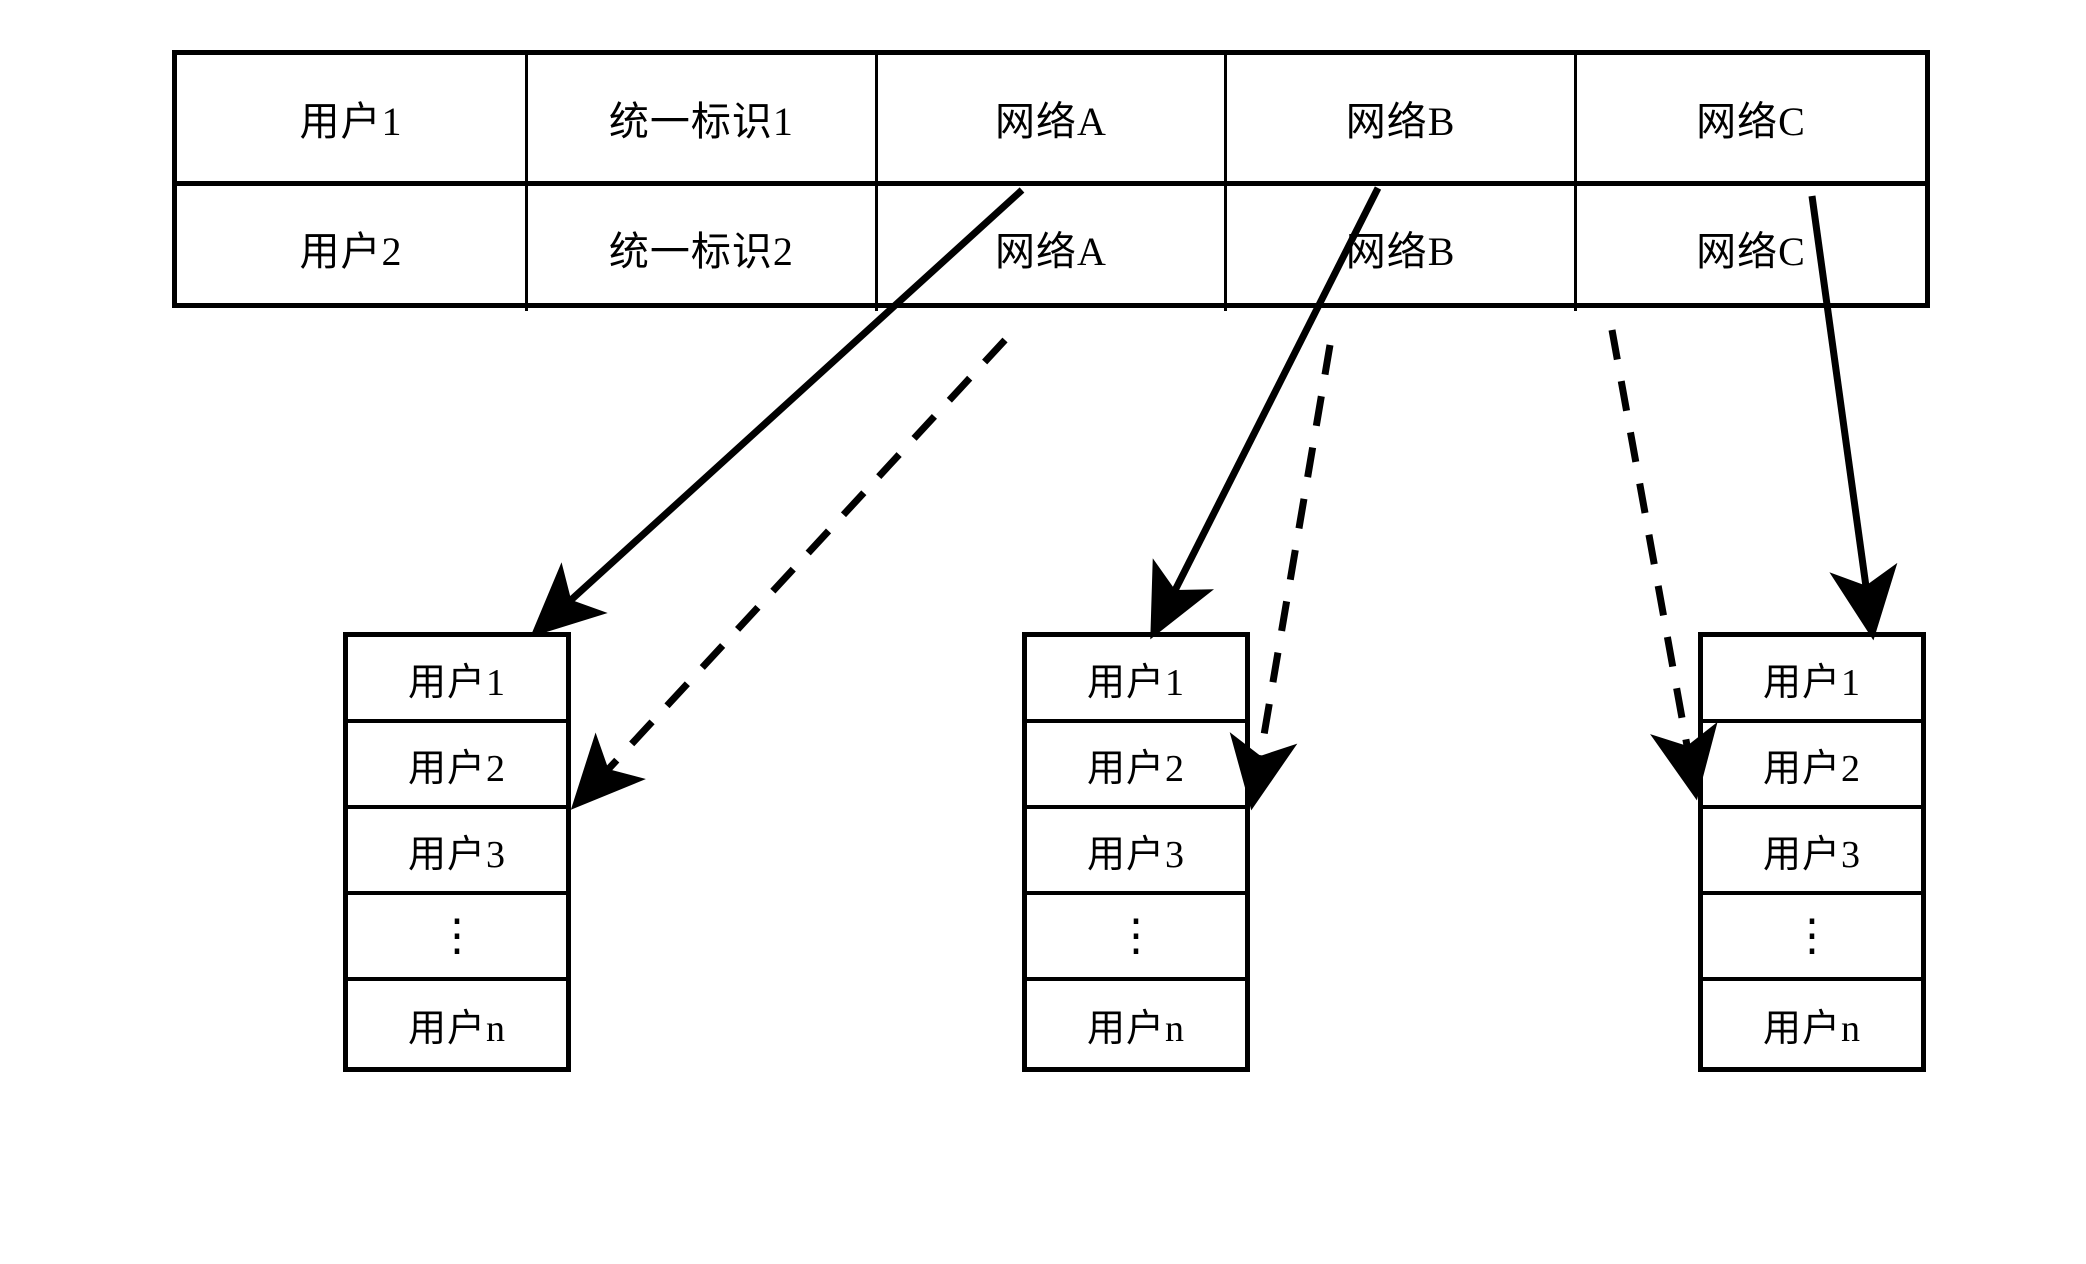 This screenshot has height=1264, width=2086. What do you see at coordinates (1401, 120) in the screenshot?
I see `cell-network-b-1: 网络B` at bounding box center [1401, 120].